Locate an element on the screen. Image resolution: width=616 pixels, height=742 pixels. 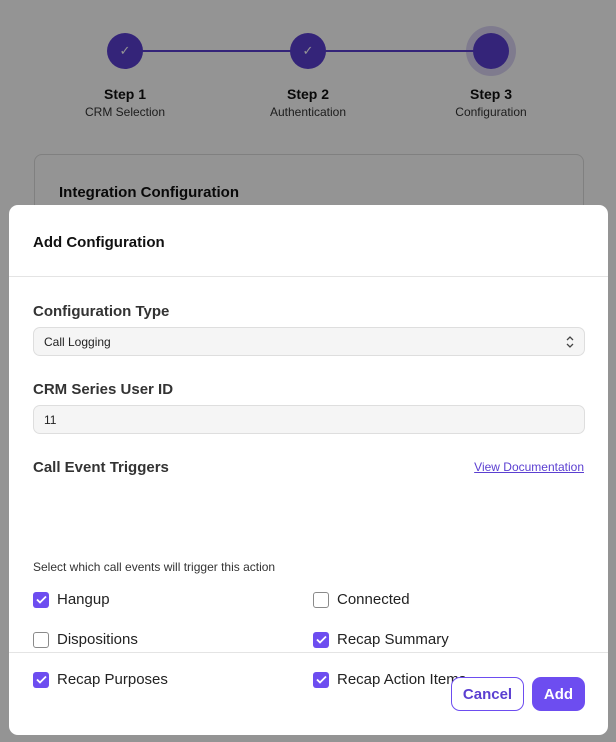
dispositions-checkbox: Dispositions is located at coordinates (85, 639).